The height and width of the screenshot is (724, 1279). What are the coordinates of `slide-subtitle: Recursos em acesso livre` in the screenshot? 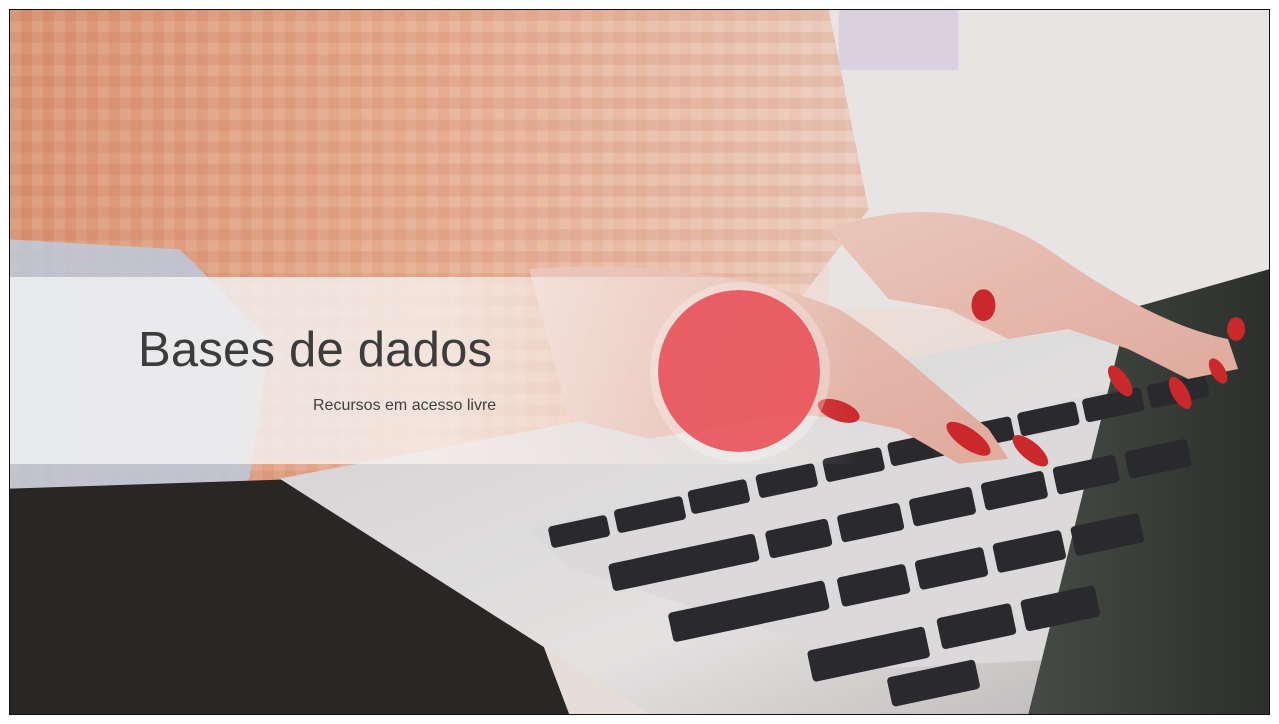 It's located at (405, 405).